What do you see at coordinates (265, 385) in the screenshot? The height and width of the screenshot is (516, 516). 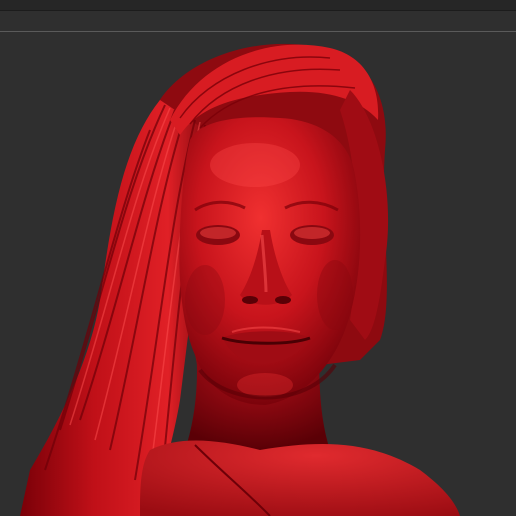 I see `chin-highlight` at bounding box center [265, 385].